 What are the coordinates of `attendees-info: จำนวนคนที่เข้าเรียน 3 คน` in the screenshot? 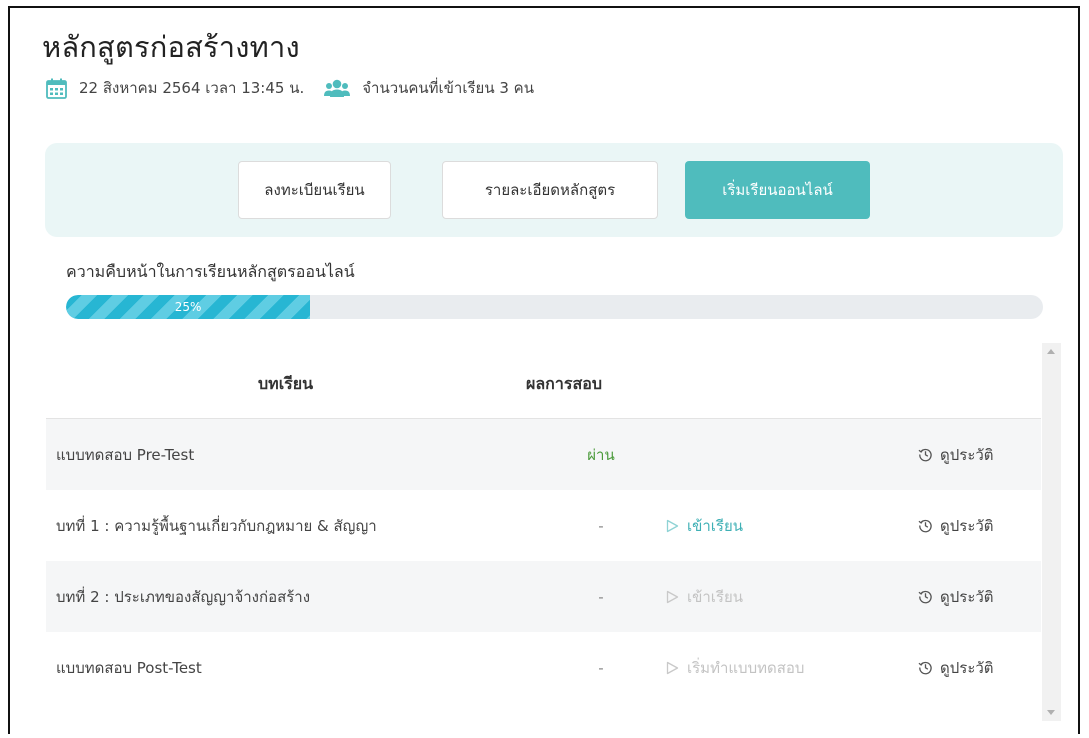 It's located at (429, 88).